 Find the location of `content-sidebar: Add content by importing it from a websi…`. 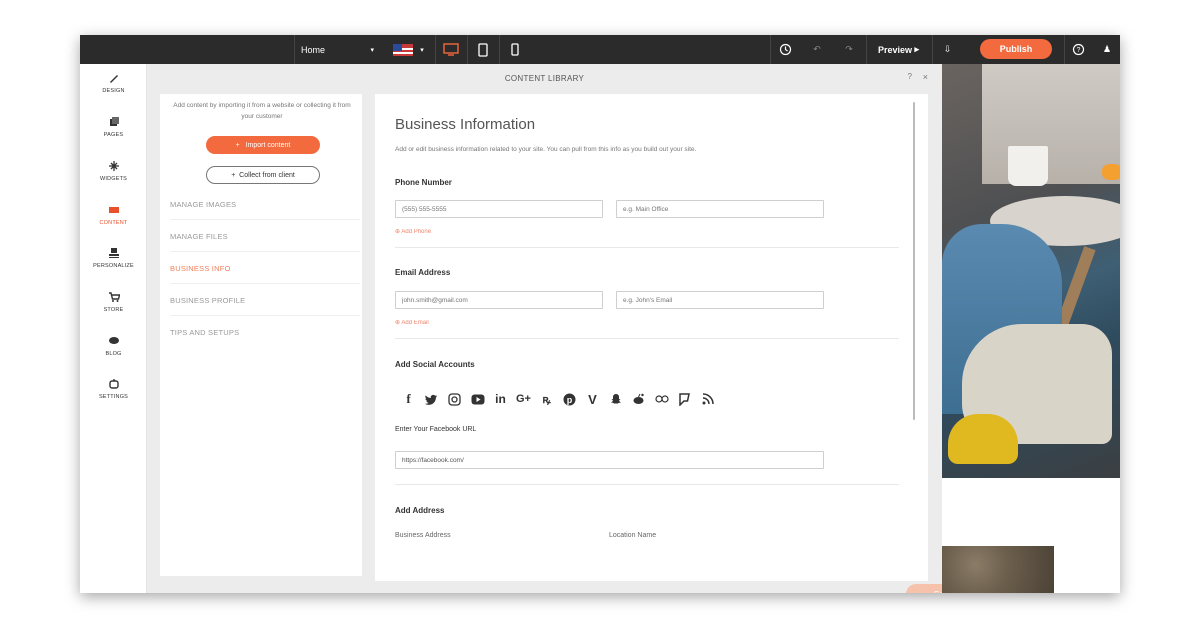

content-sidebar: Add content by importing it from a websi… is located at coordinates (261, 335).